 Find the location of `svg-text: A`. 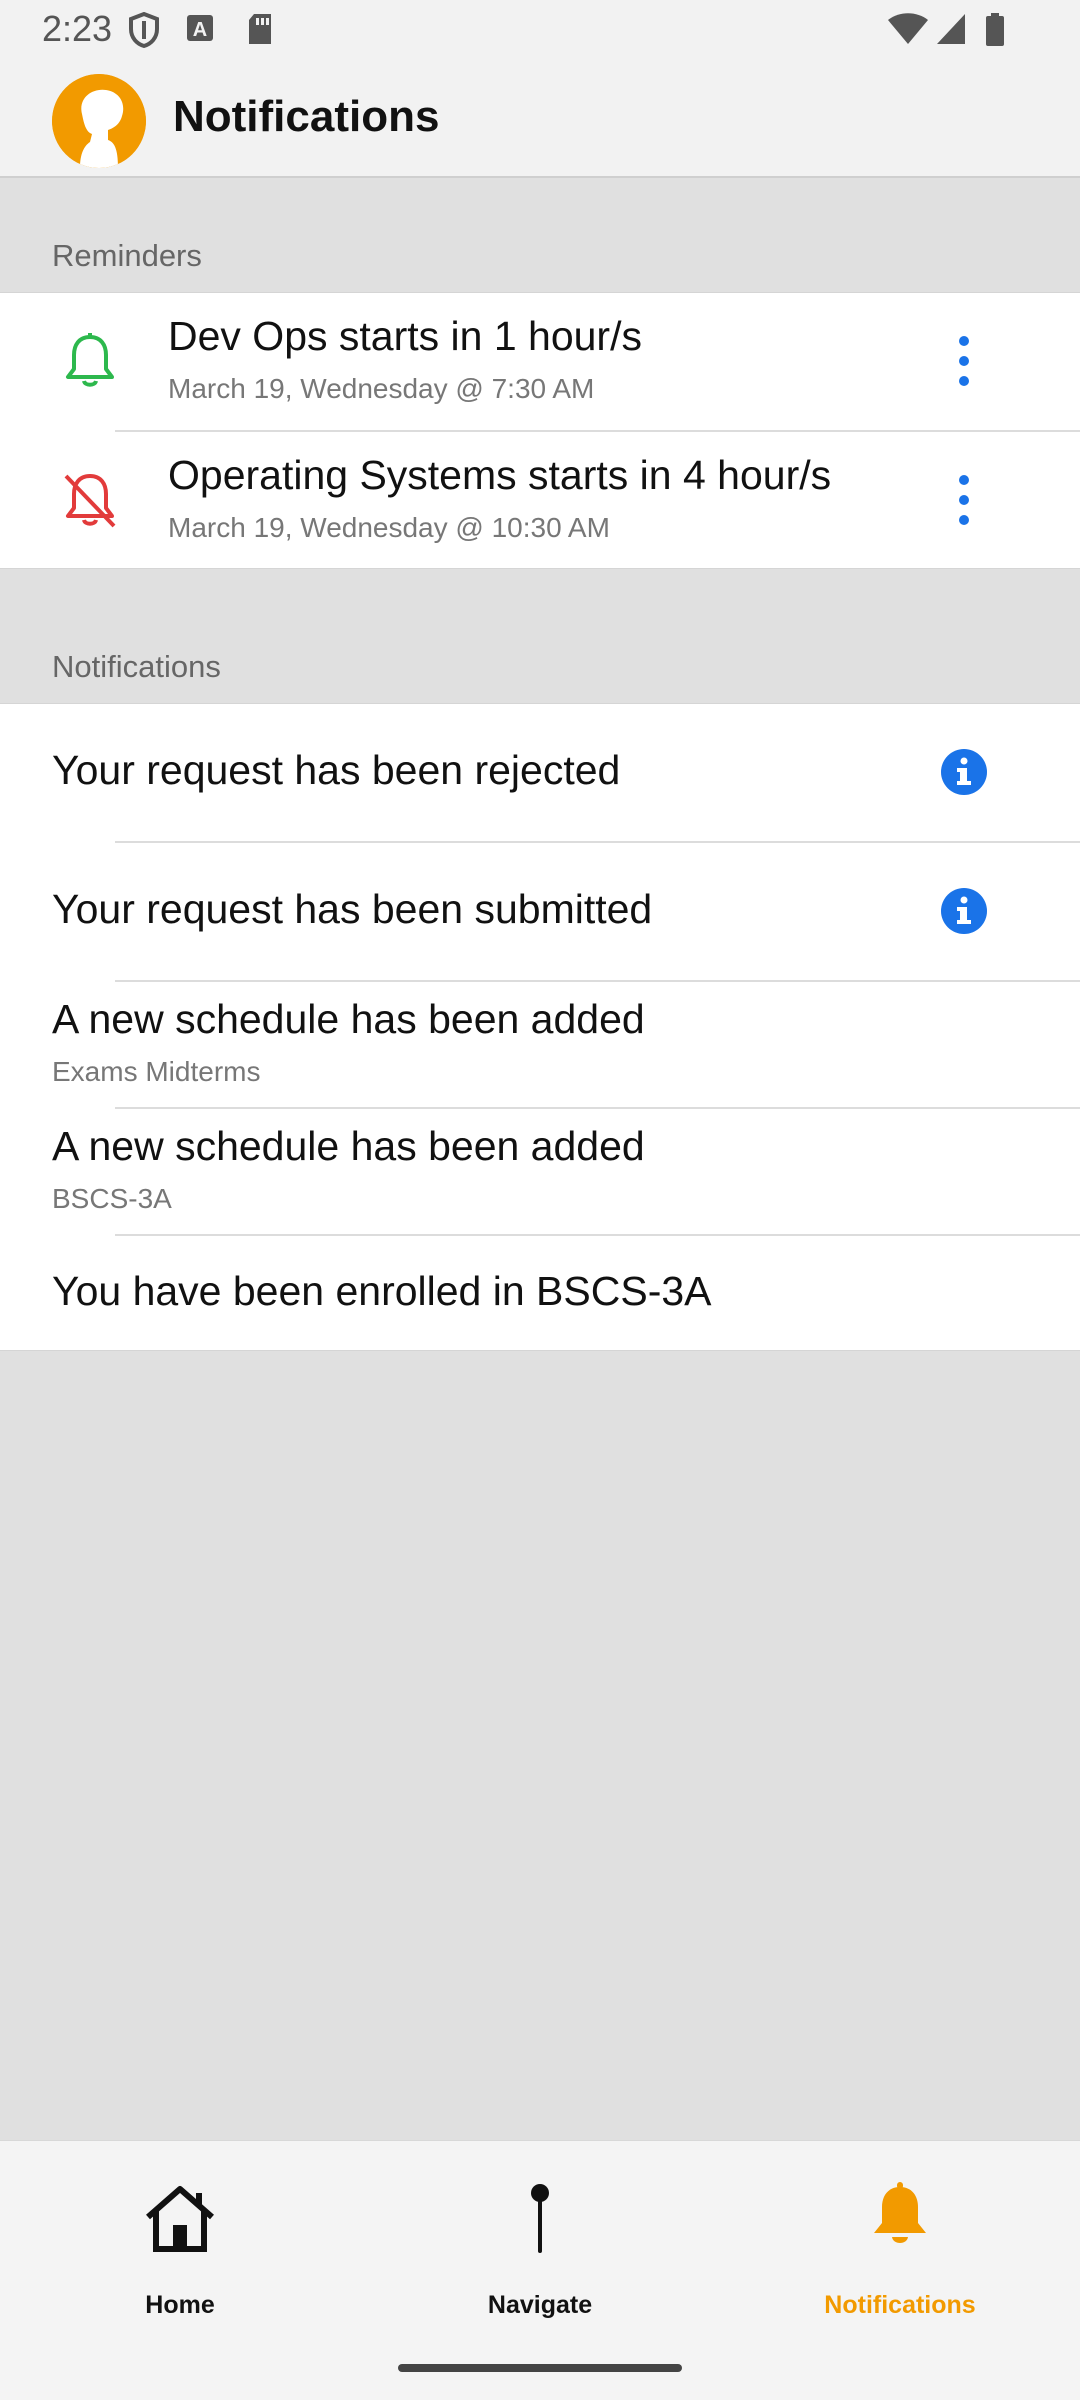

svg-text: A is located at coordinates (200, 30).